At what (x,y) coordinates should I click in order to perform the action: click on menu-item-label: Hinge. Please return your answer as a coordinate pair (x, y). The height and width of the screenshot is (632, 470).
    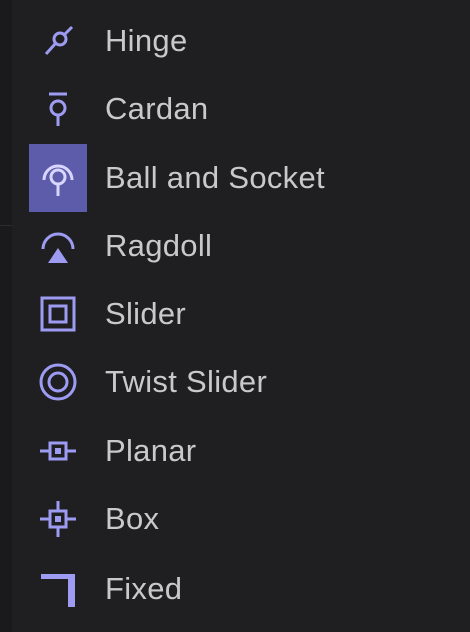
    Looking at the image, I should click on (146, 40).